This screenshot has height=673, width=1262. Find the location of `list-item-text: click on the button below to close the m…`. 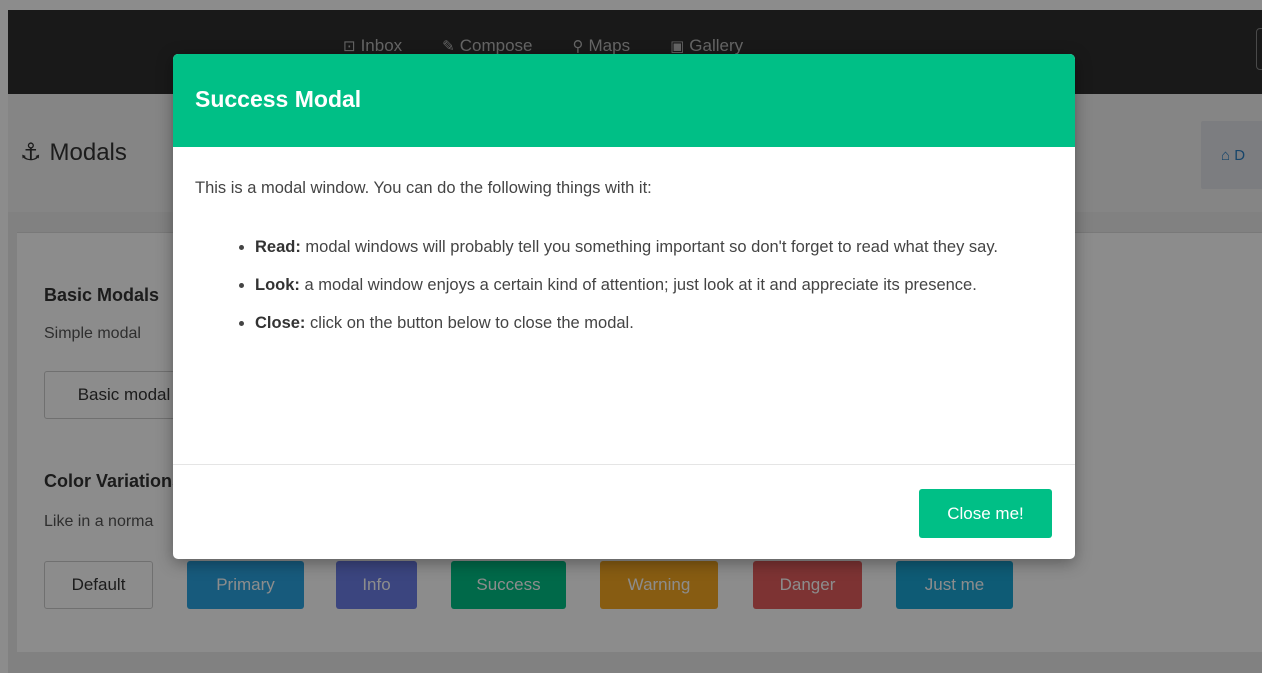

list-item-text: click on the button below to close the m… is located at coordinates (469, 323).